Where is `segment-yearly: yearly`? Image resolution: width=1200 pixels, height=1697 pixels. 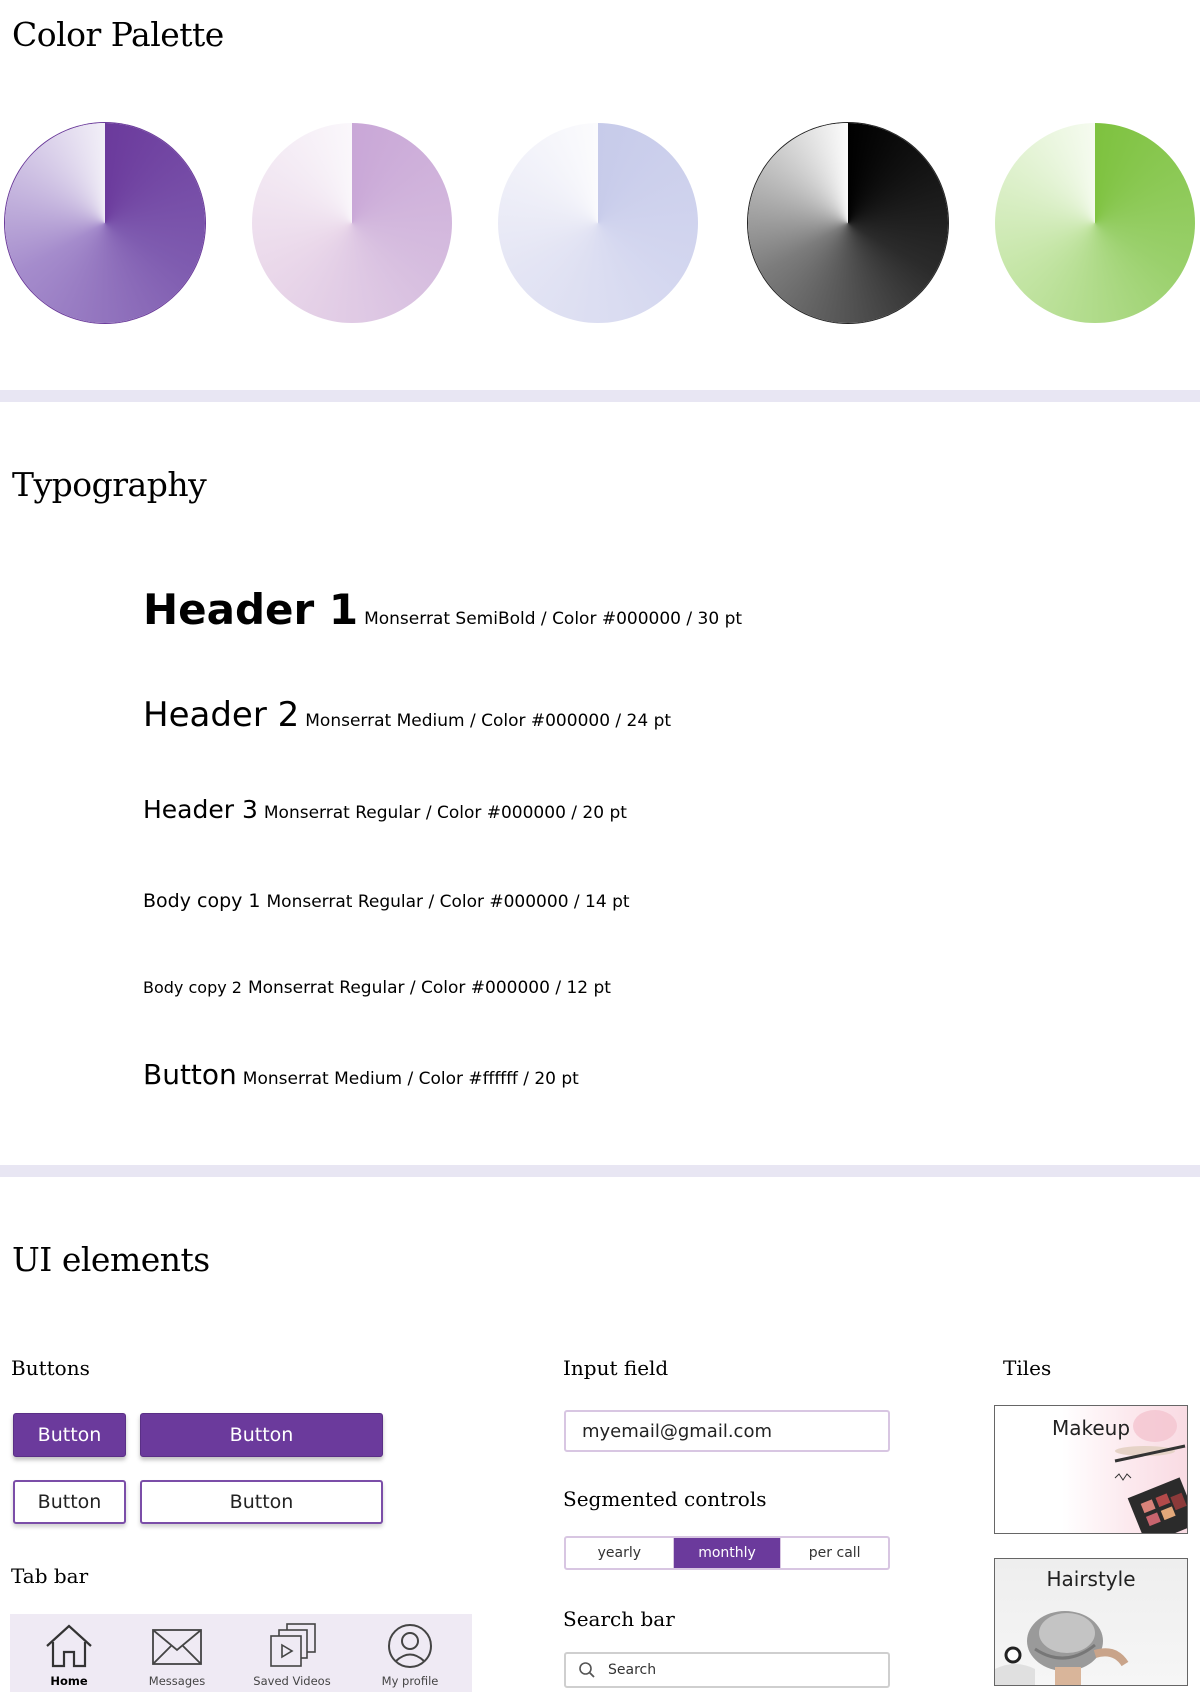
segment-yearly: yearly is located at coordinates (620, 1553).